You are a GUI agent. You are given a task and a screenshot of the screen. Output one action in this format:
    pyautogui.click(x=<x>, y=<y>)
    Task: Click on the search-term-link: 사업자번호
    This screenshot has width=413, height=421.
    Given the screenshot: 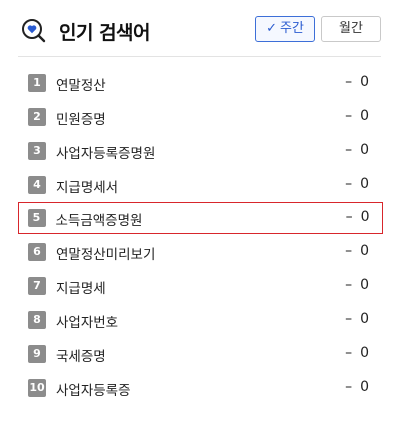 What is the action you would take?
    pyautogui.click(x=87, y=321)
    